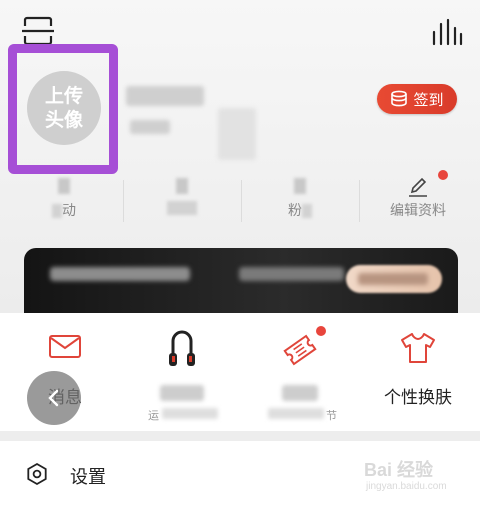  What do you see at coordinates (447, 32) in the screenshot?
I see `music-stats-icon` at bounding box center [447, 32].